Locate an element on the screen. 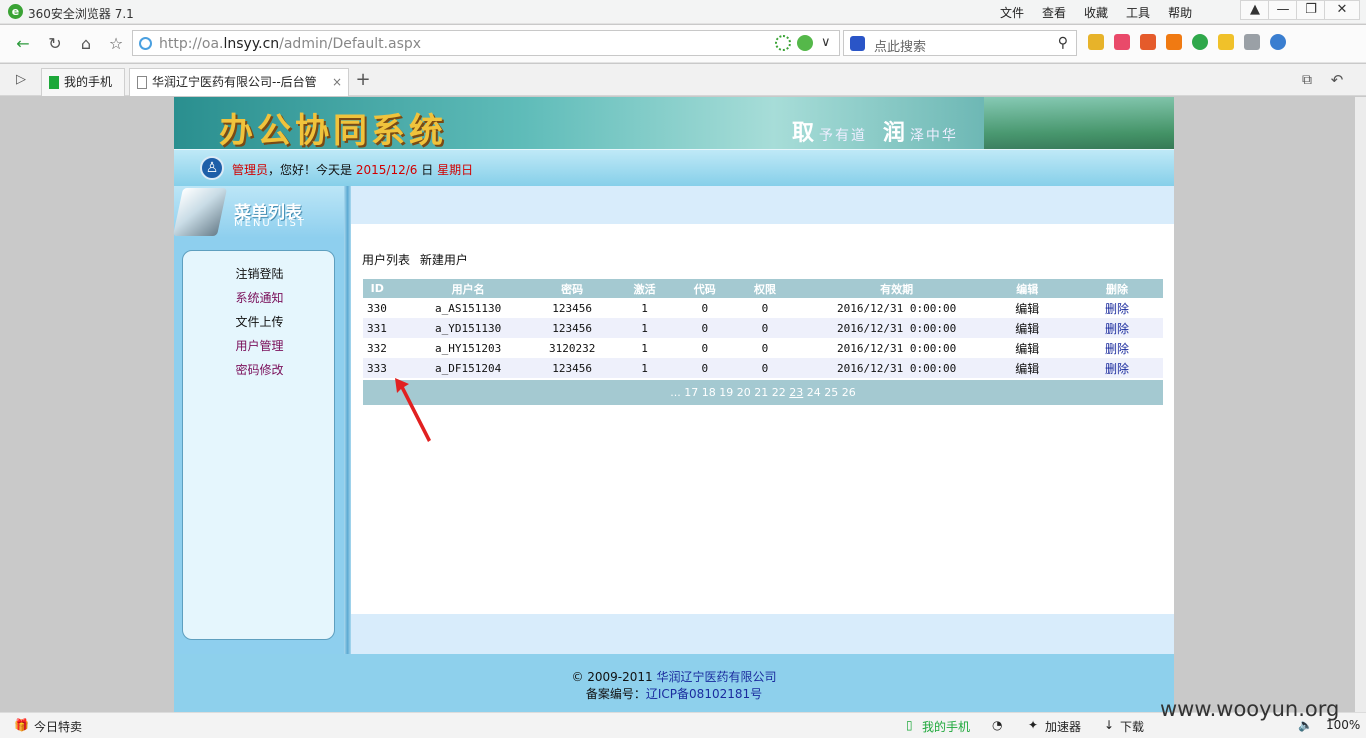 The image size is (1366, 738). baidu-paw-icon is located at coordinates (857, 43).